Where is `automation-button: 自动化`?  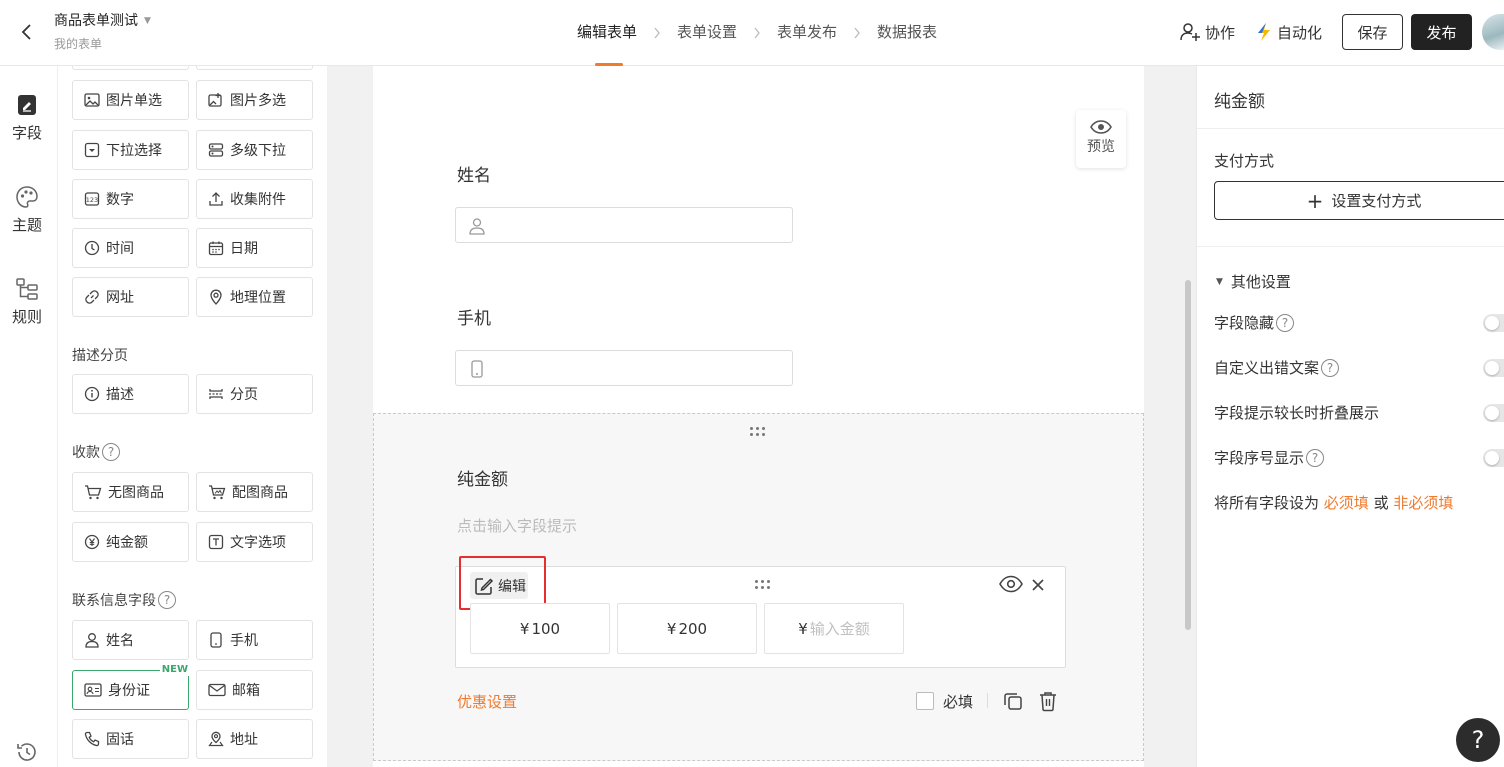
automation-button: 自动化 is located at coordinates (1288, 32).